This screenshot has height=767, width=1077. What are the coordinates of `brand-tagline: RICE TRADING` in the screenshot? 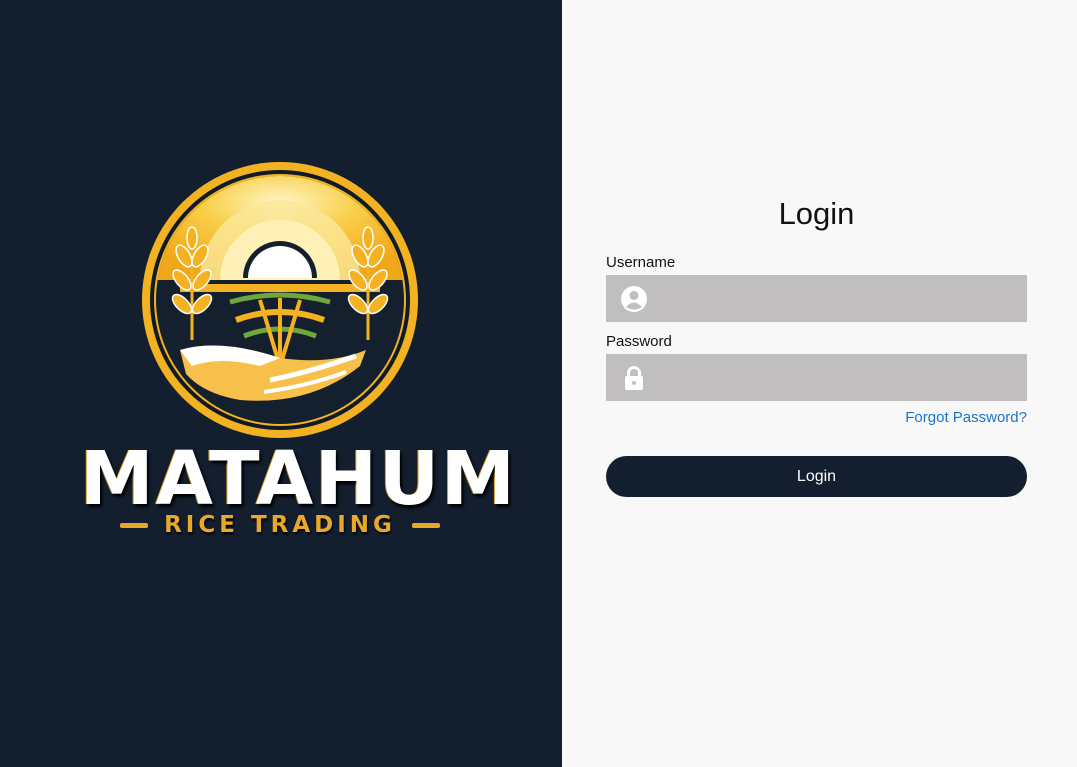 It's located at (280, 525).